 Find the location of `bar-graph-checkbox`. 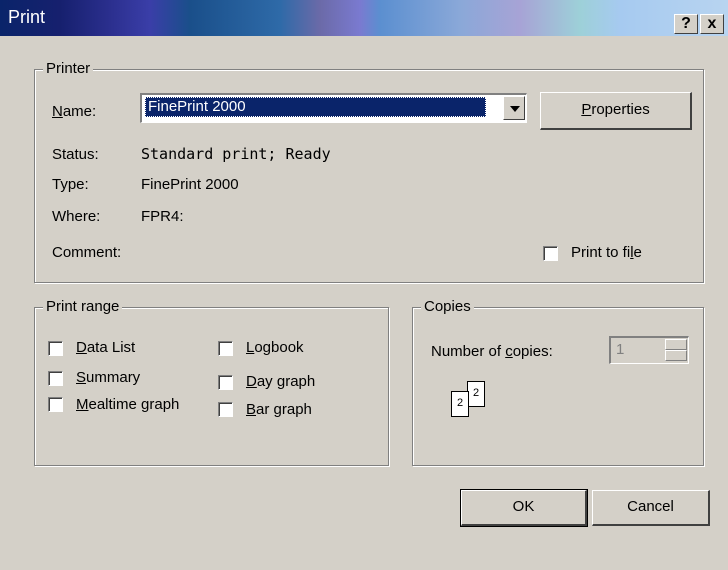

bar-graph-checkbox is located at coordinates (225, 409).